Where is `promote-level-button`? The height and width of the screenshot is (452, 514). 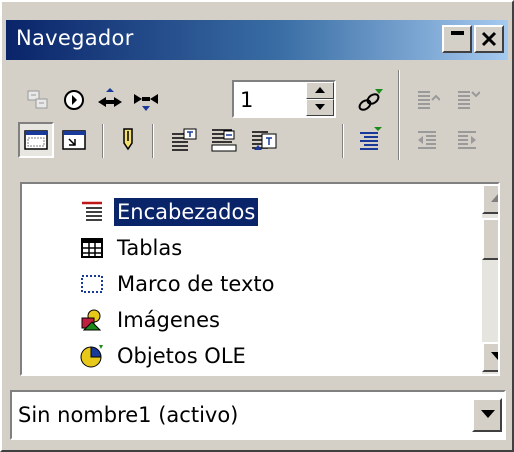
promote-level-button is located at coordinates (428, 140).